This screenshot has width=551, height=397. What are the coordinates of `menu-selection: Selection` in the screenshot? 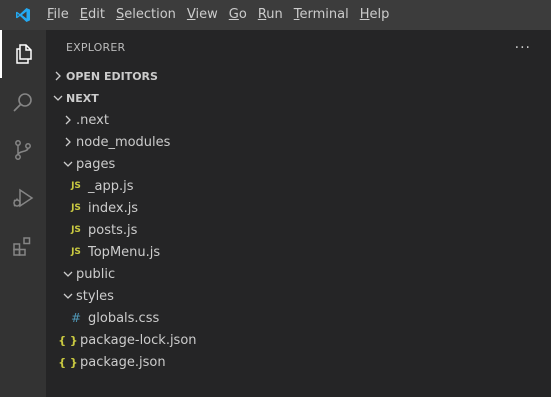 It's located at (145, 15).